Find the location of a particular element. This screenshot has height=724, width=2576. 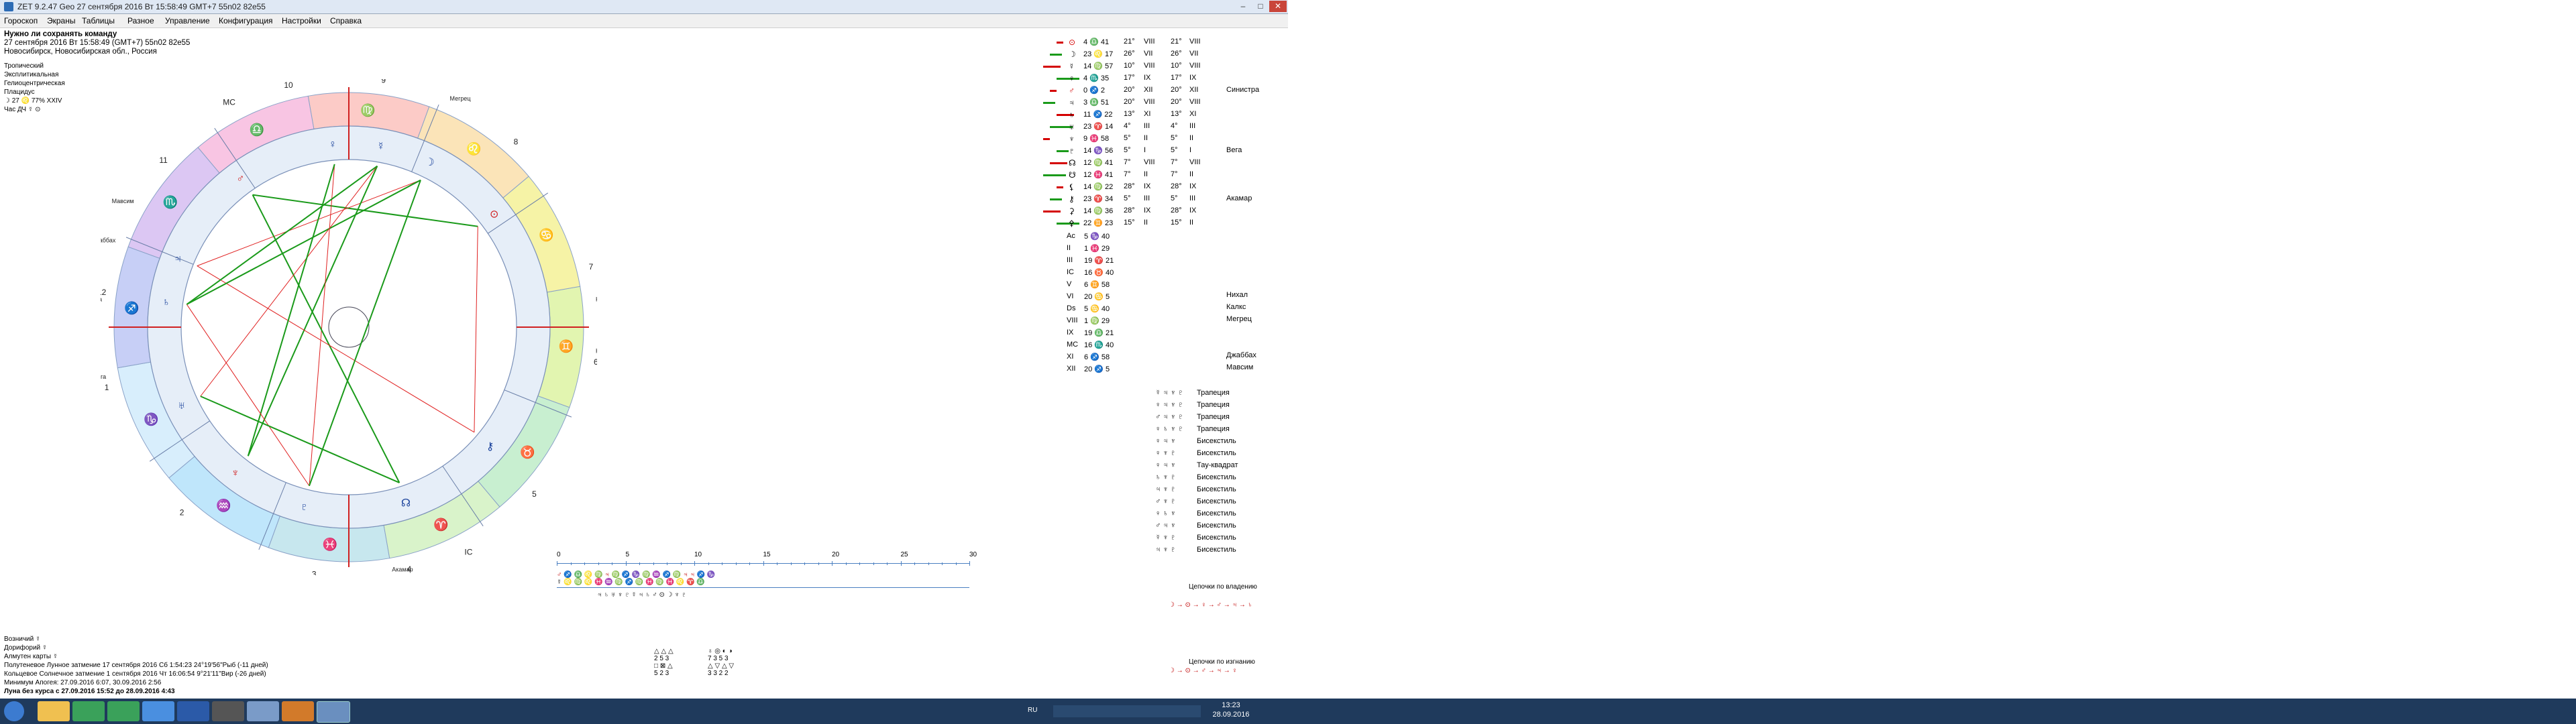

configuration-row: ♀ ♃ ♆ ♇ Трапеция is located at coordinates (1209, 406).